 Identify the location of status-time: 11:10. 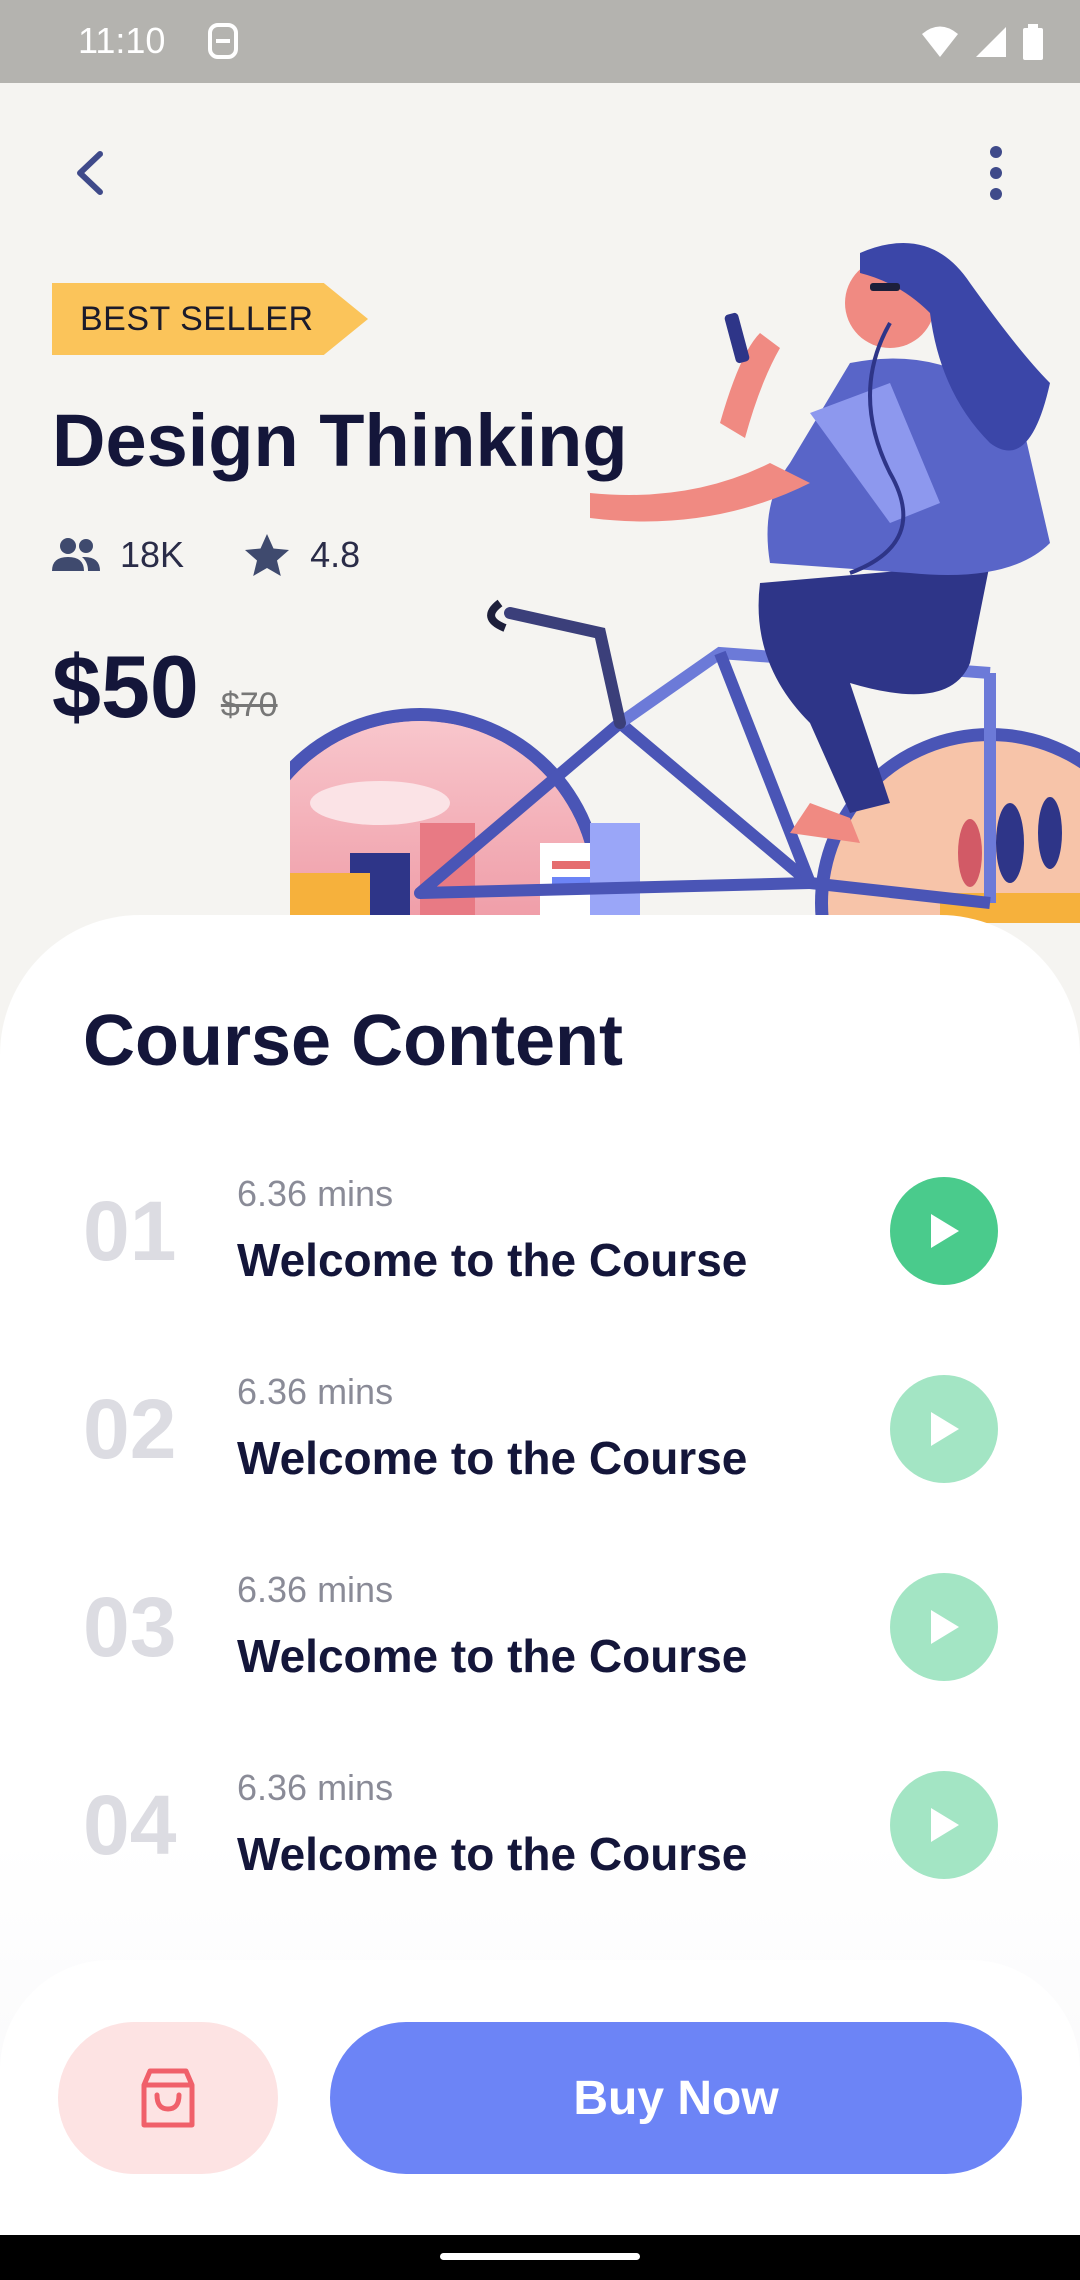
(122, 40).